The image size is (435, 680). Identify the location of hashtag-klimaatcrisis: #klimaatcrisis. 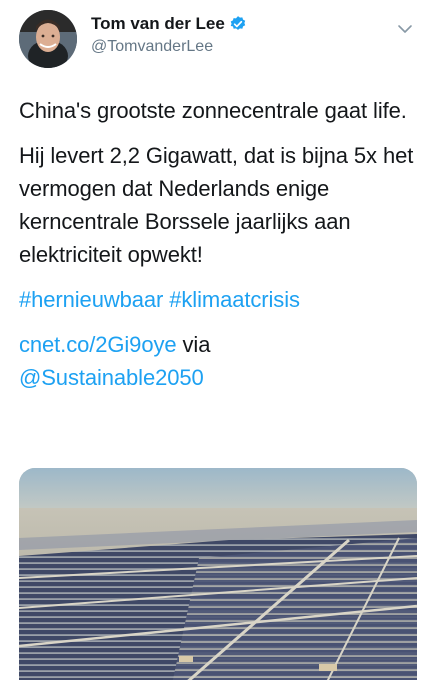
(234, 299).